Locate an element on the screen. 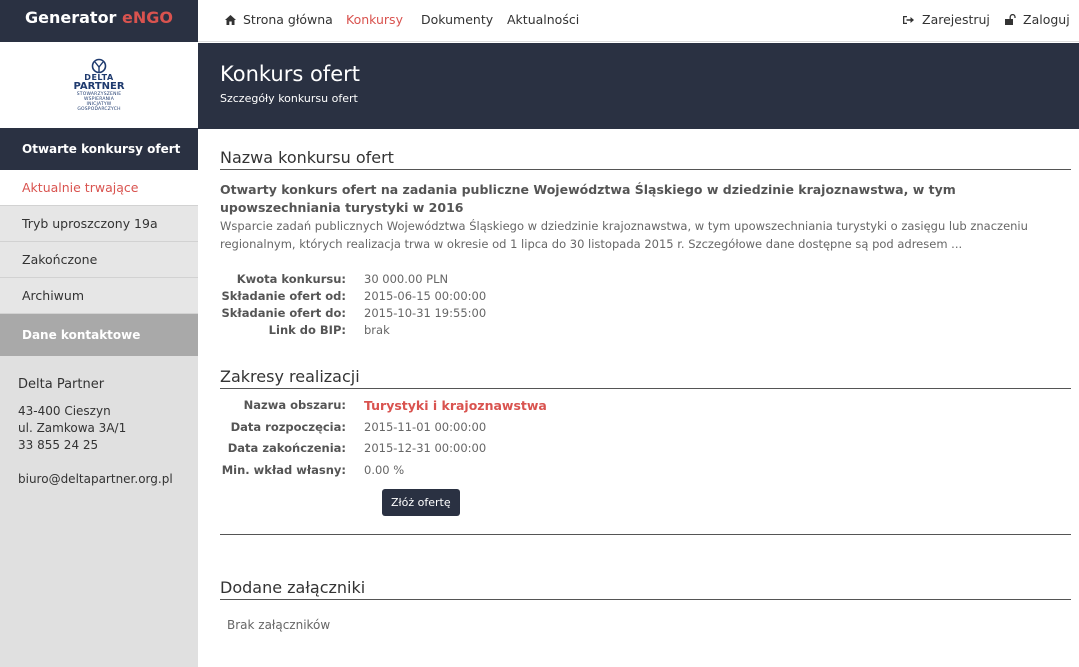 This screenshot has width=1079, height=667. nav-login: Zaloguj is located at coordinates (1037, 19).